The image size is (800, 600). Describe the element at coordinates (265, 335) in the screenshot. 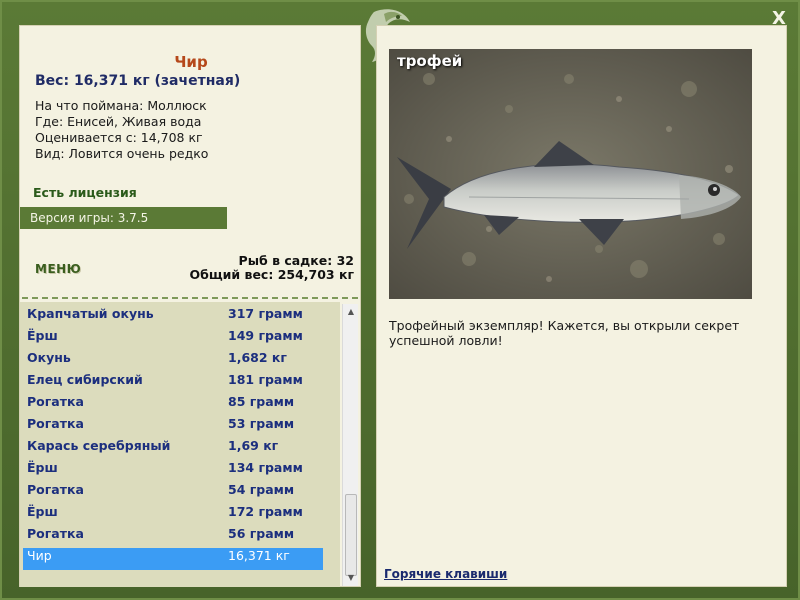

I see `list-item-weight: 149 грамм` at that location.